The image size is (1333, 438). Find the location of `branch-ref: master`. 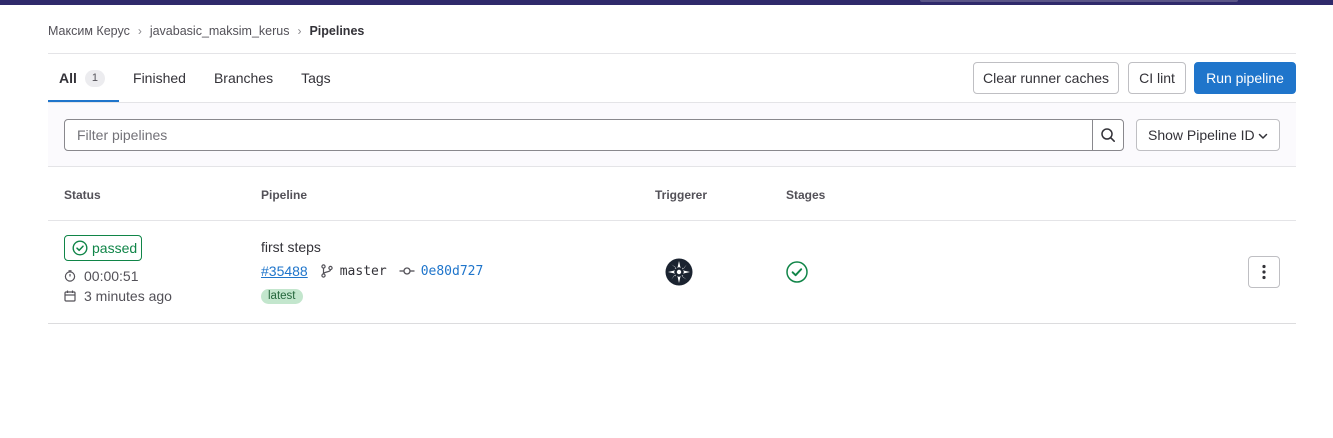

branch-ref: master is located at coordinates (353, 271).